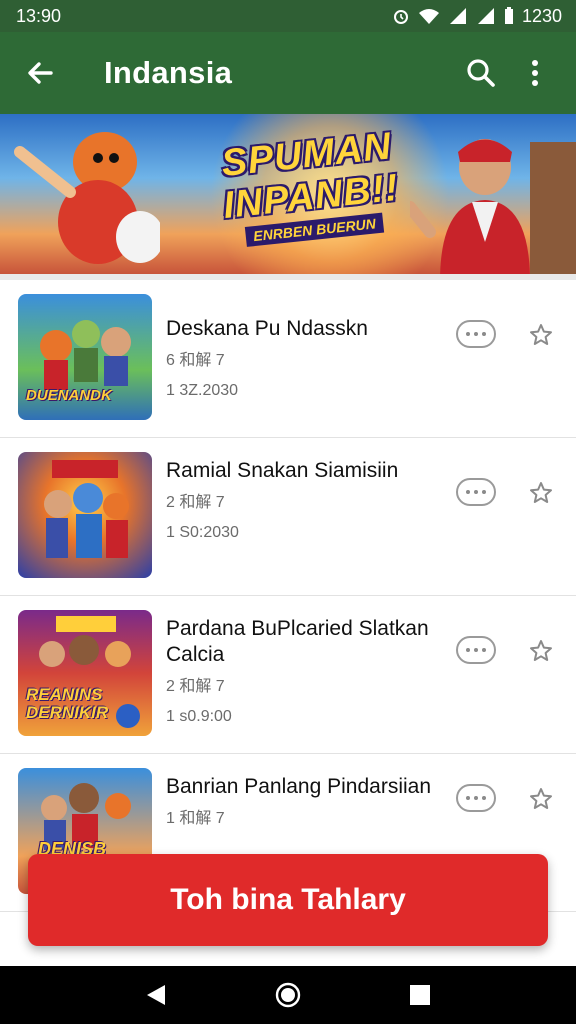 The image size is (576, 1024). I want to click on thumbnail-logo: REANINS DERNIKIR, so click(67, 703).